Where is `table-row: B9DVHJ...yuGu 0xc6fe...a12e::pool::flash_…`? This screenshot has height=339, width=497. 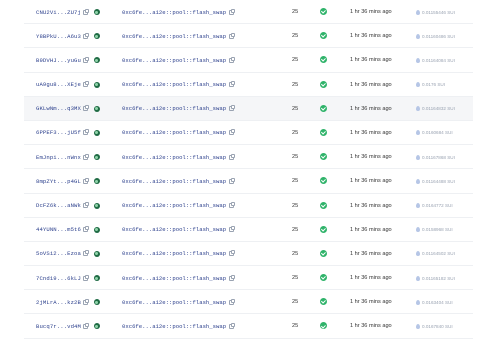 table-row: B9DVHJ...yuGu 0xc6fe...a12e::pool::flash_… is located at coordinates (248, 60).